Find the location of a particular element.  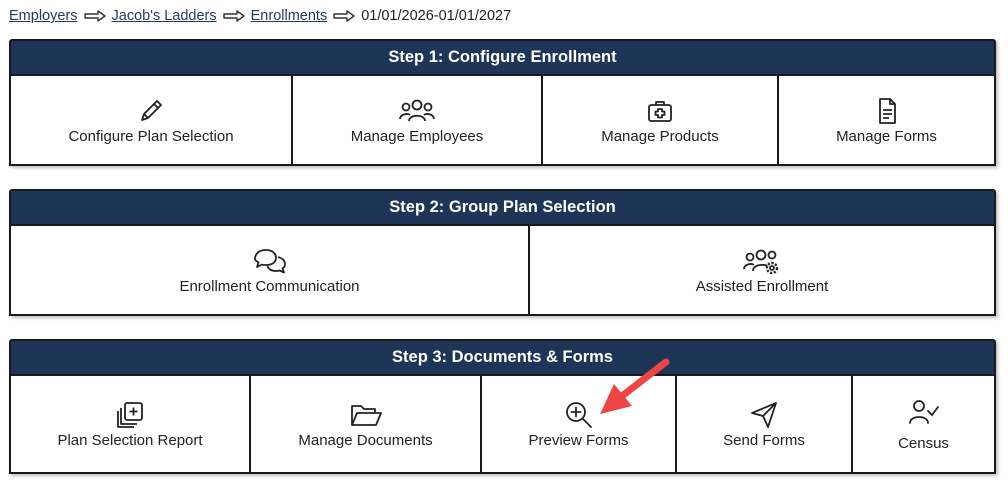

manage-products-button: Manage Products is located at coordinates (661, 120).